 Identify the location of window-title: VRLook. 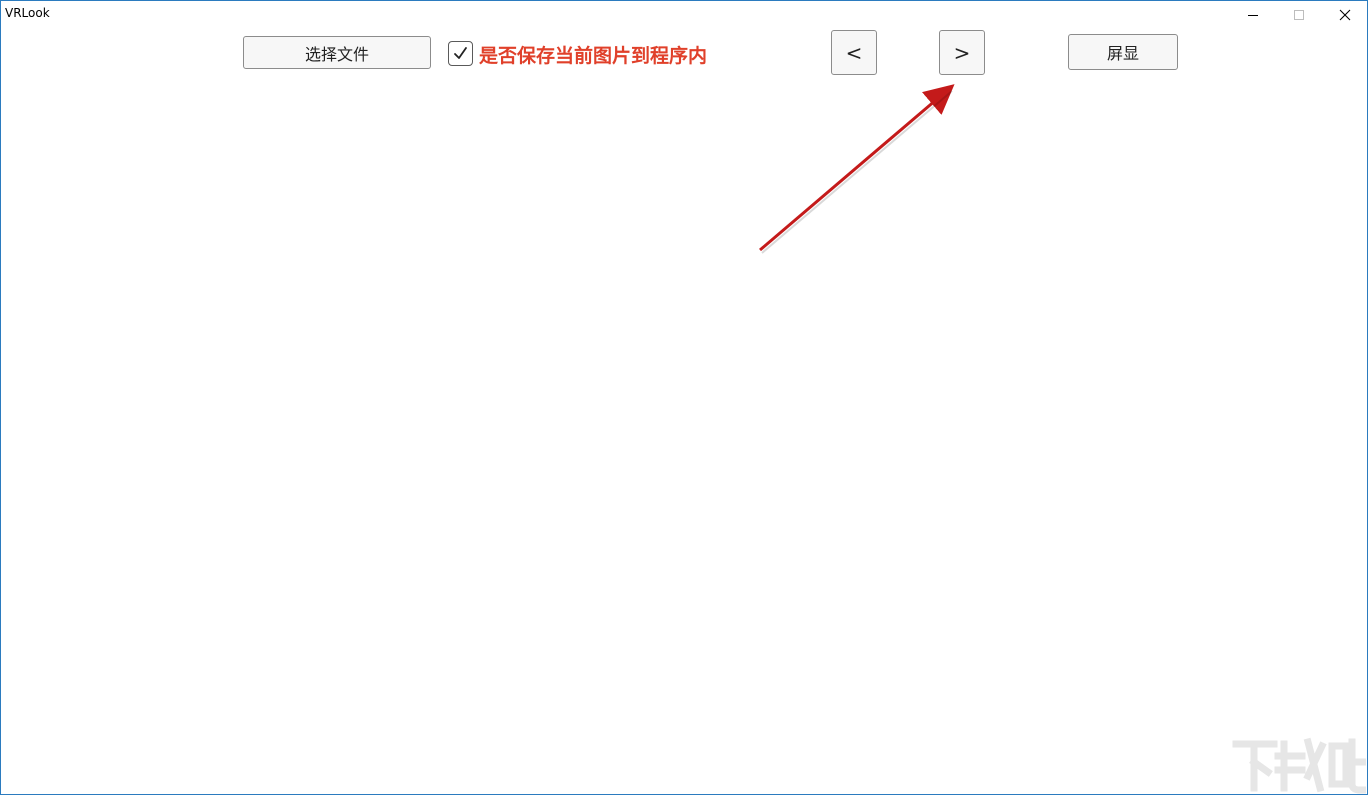
(27, 13).